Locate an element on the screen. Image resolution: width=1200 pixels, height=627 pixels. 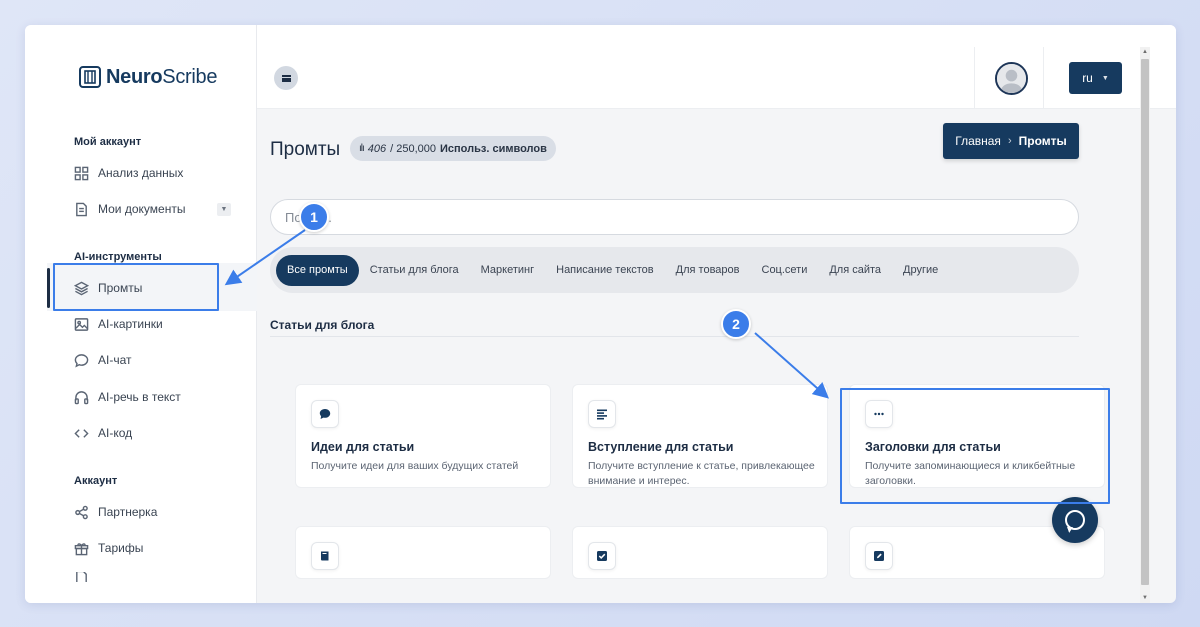
scroll-up-arrow-icon: ▲ is located at coordinates (1145, 52).